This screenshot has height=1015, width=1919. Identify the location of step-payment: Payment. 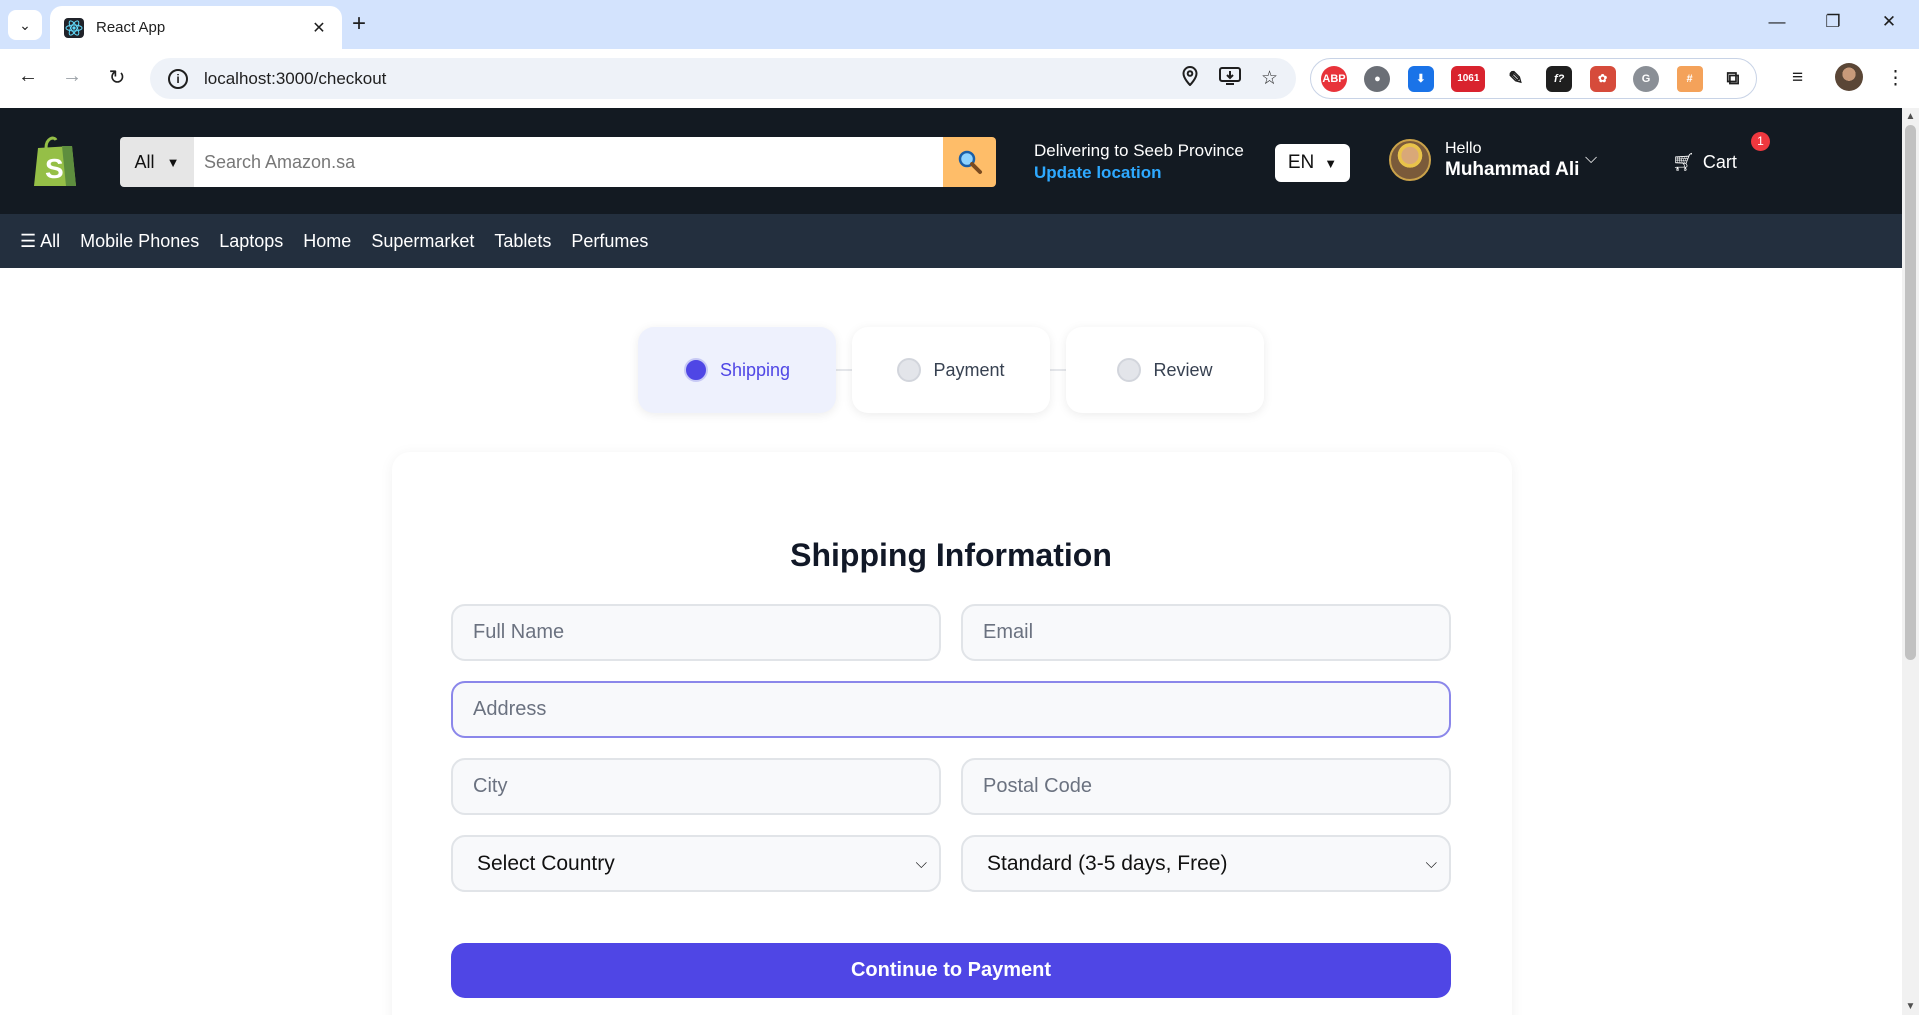
(951, 370).